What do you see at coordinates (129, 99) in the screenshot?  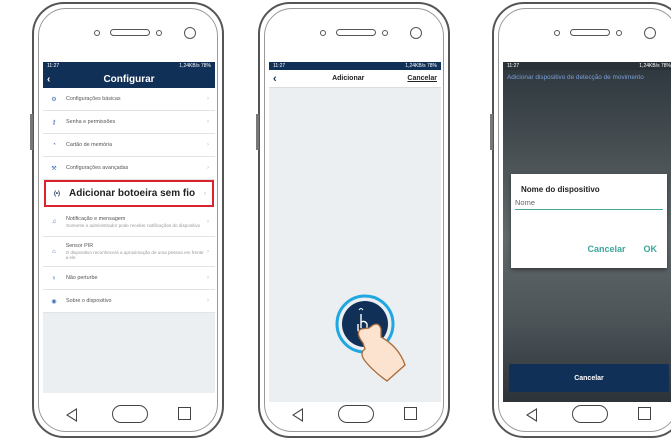 I see `settings-item-basic: ⚙ Configurações básicas ›` at bounding box center [129, 99].